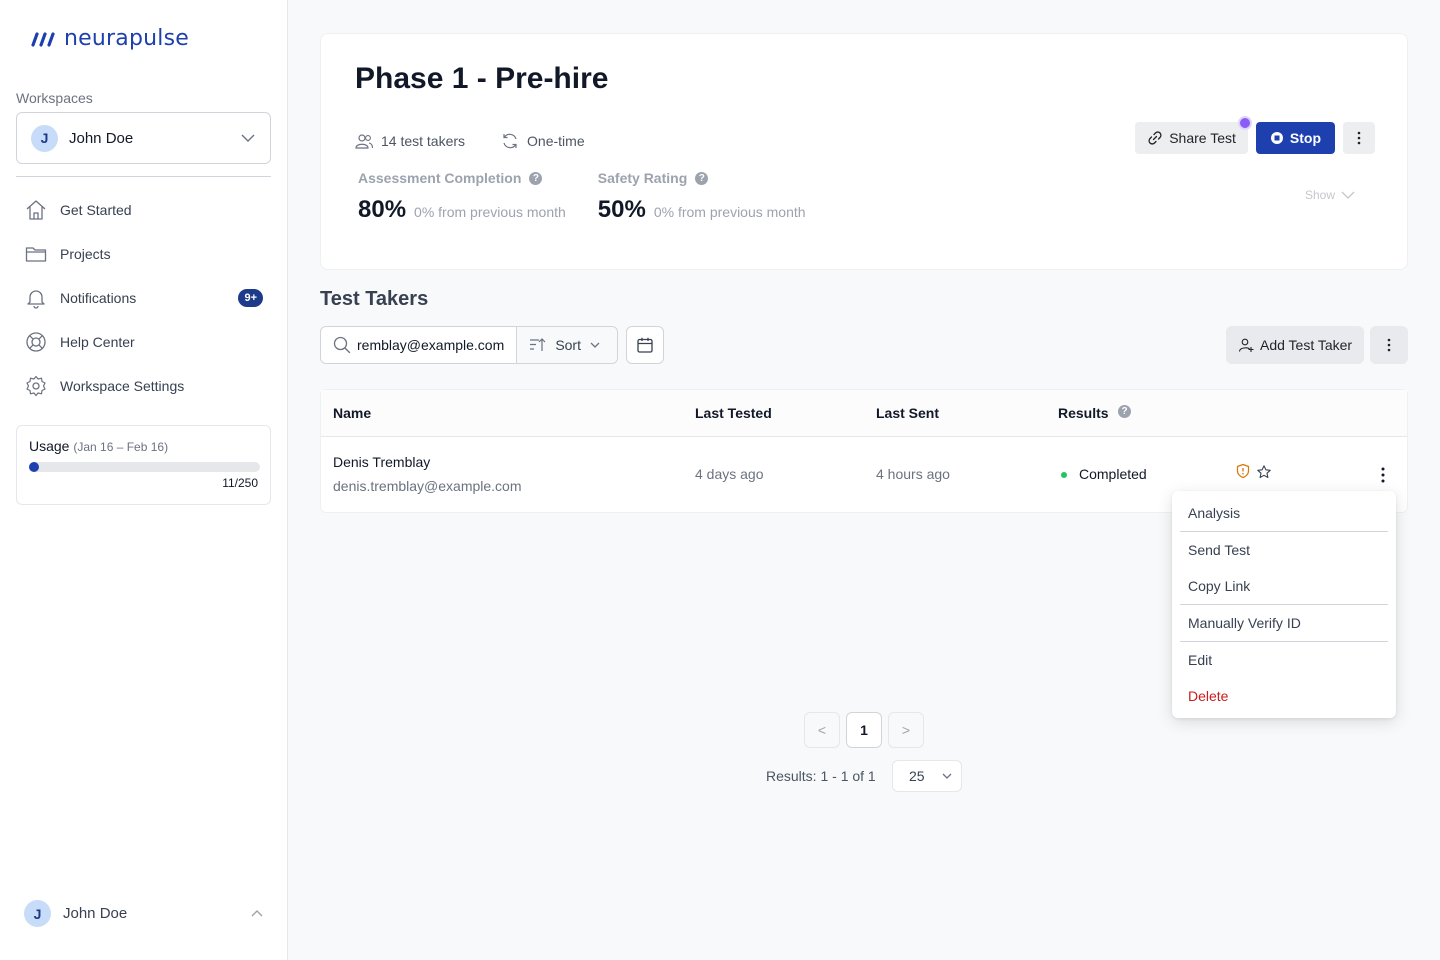 This screenshot has height=960, width=1440. I want to click on menu-item-delete: Delete, so click(1284, 696).